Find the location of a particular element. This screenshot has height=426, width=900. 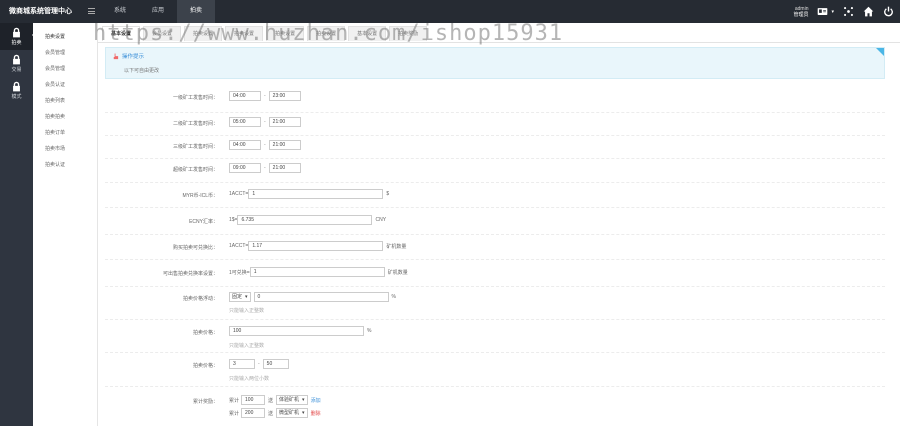

submenu-pointer is located at coordinates (34, 35).